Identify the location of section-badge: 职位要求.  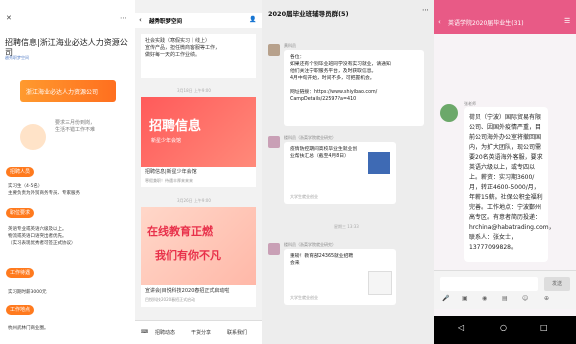
(20, 213).